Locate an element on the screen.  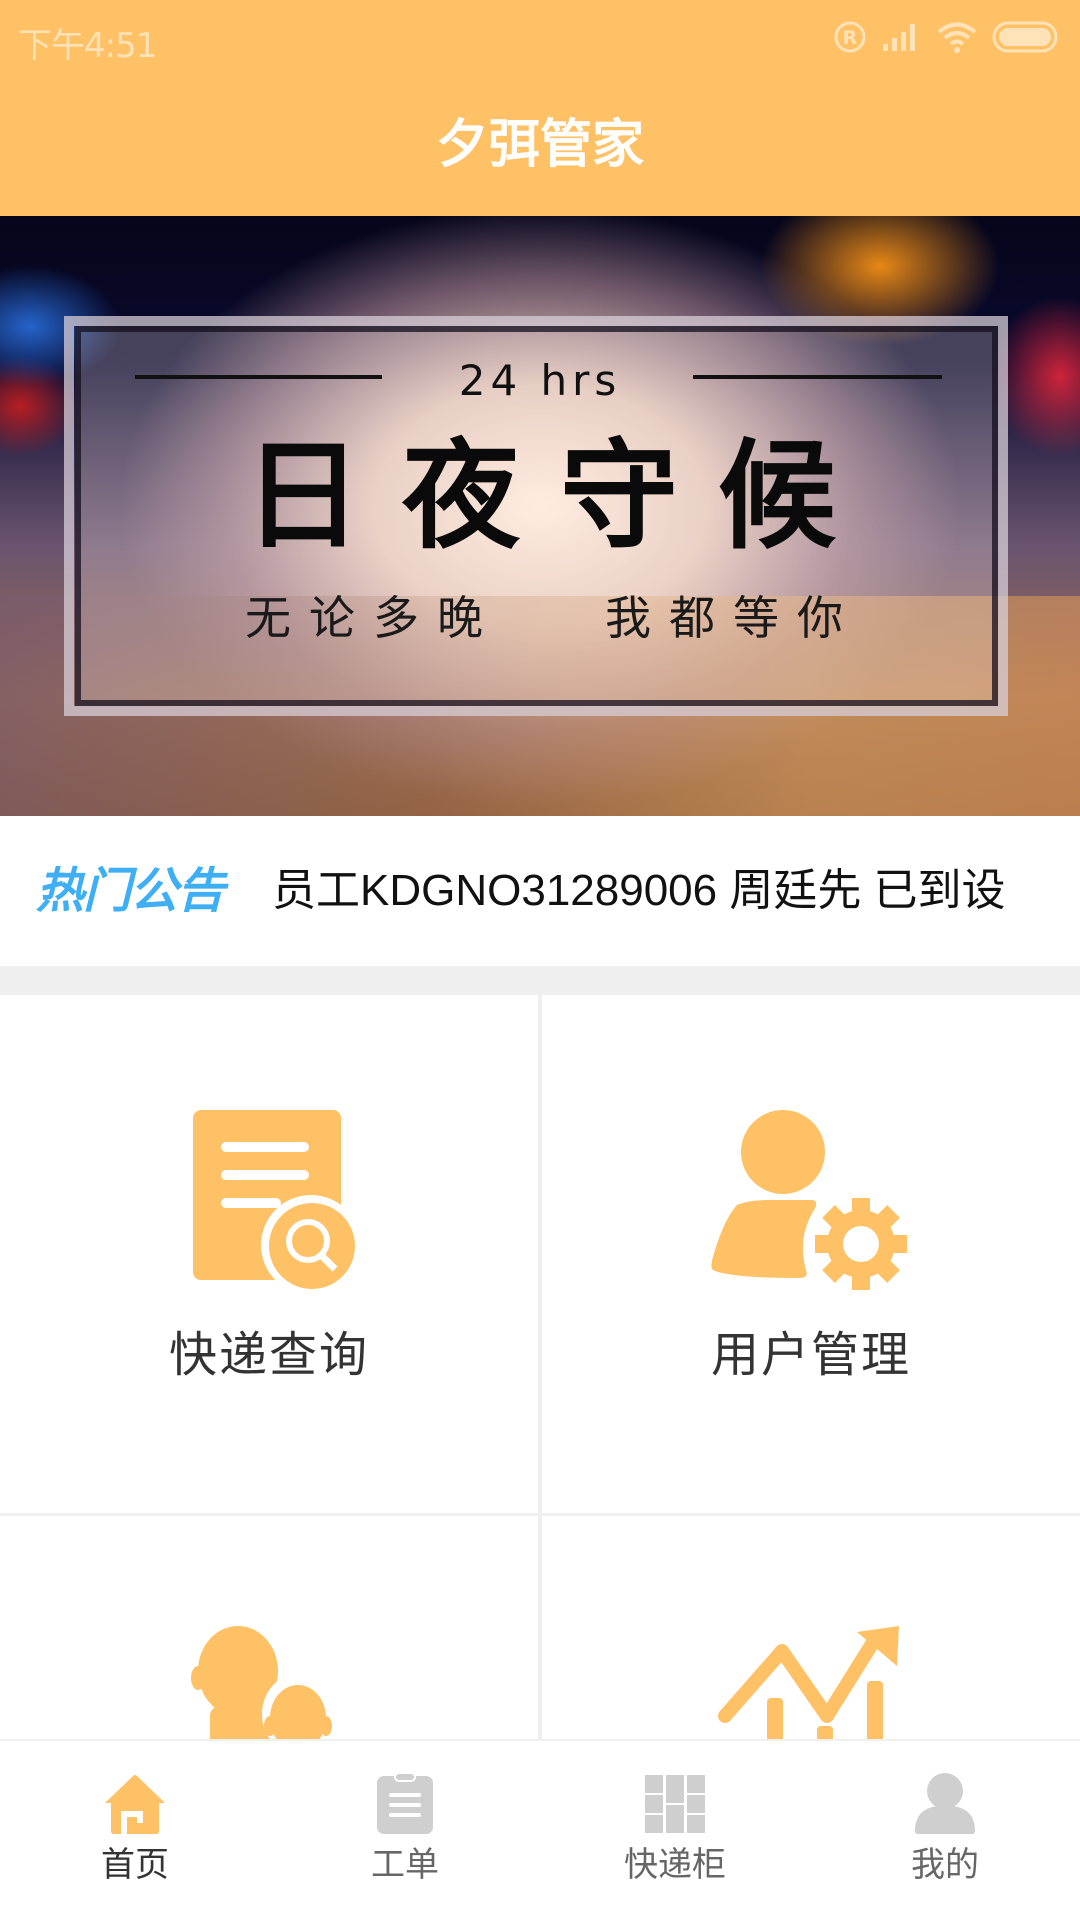
tab-label: 快递柜 is located at coordinates (675, 1865).